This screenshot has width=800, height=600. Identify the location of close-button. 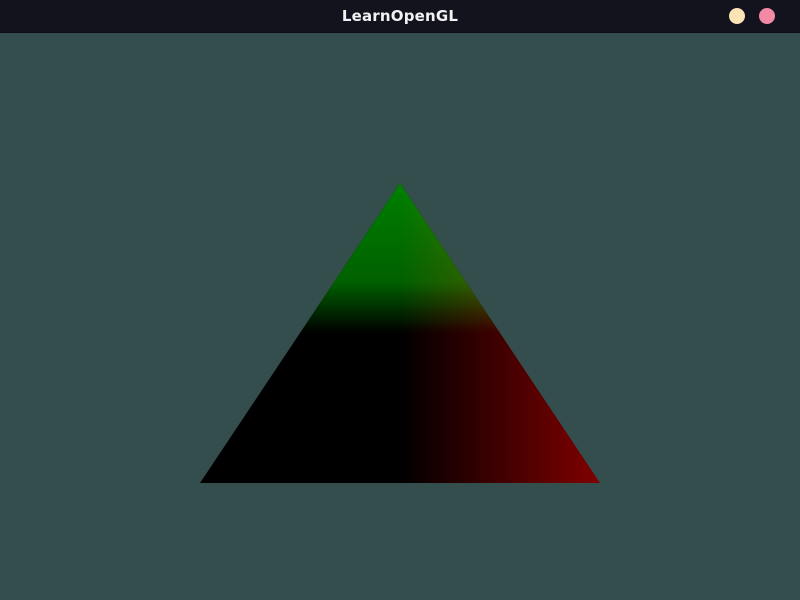
(767, 16).